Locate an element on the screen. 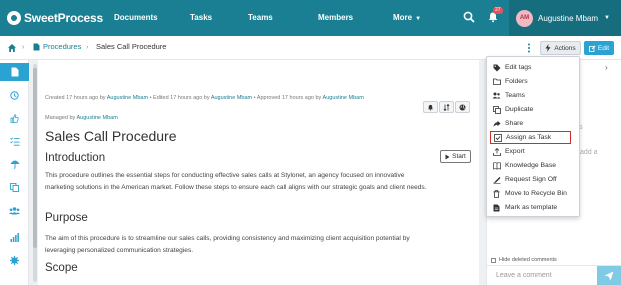  tag-icon is located at coordinates (496, 67).